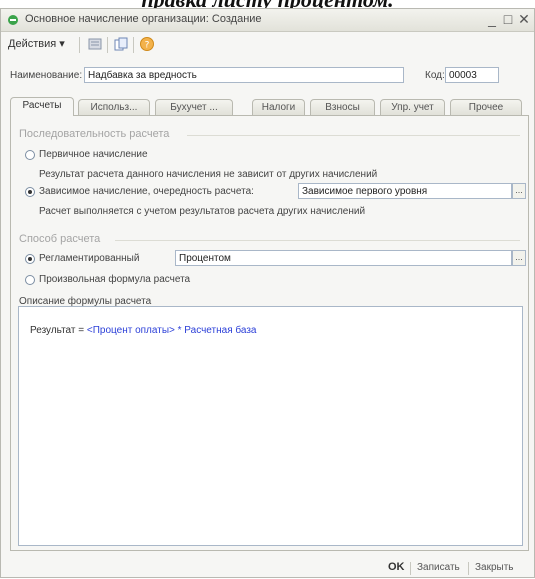 The height and width of the screenshot is (579, 535). I want to click on code-field: 00003, so click(472, 75).